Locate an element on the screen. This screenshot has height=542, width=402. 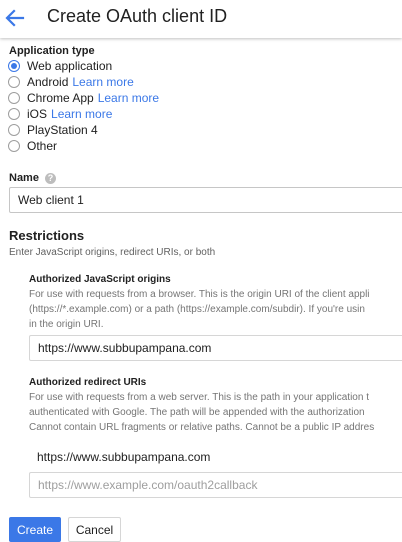
radio-option-ios: iOS Learn more is located at coordinates (83, 114).